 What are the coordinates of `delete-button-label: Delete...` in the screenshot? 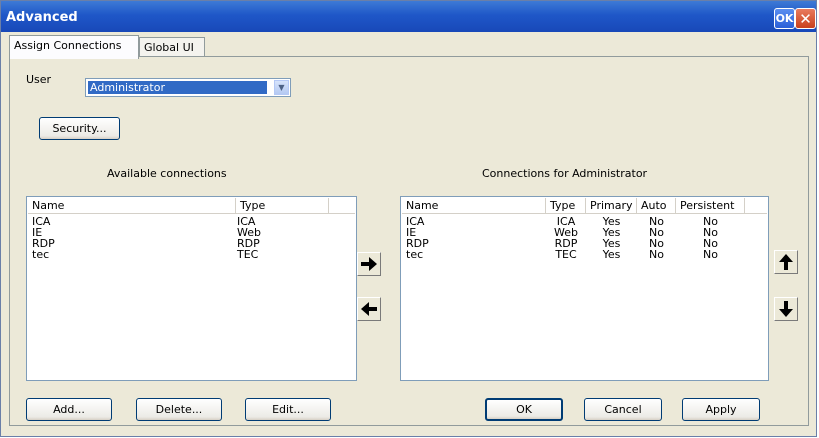 It's located at (179, 409).